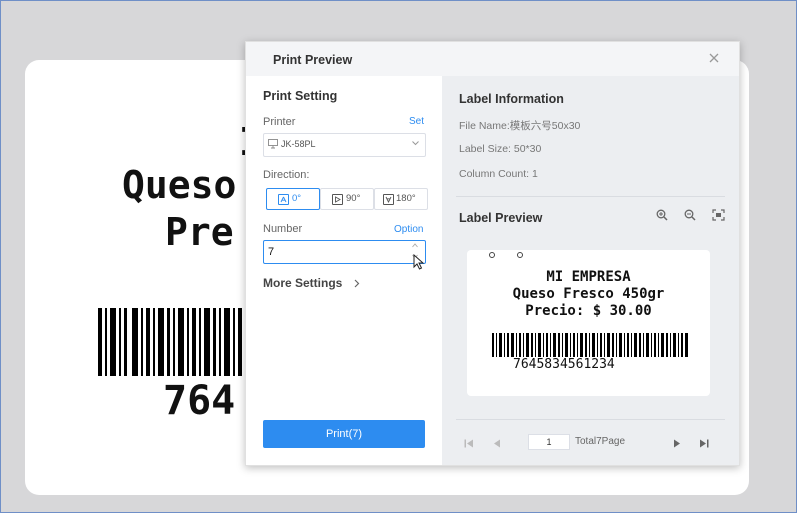 The width and height of the screenshot is (797, 513). Describe the element at coordinates (179, 185) in the screenshot. I see `canvas-text-line2: Queso` at that location.